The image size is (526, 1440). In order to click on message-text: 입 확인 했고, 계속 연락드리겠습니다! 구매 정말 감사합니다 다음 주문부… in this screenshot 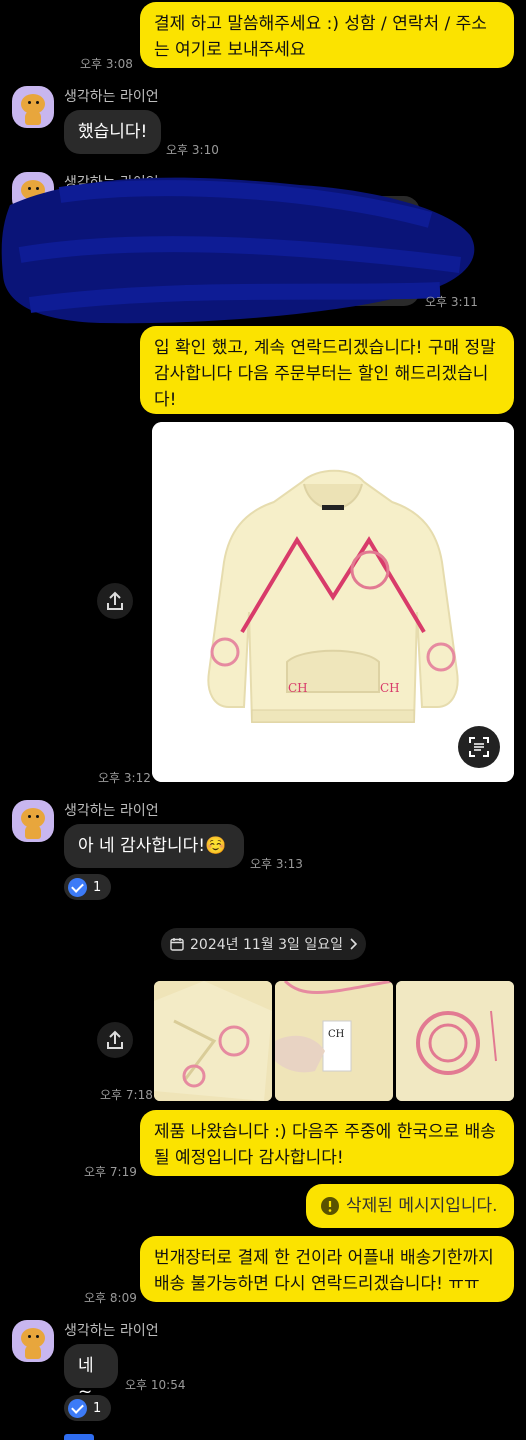, I will do `click(325, 374)`.